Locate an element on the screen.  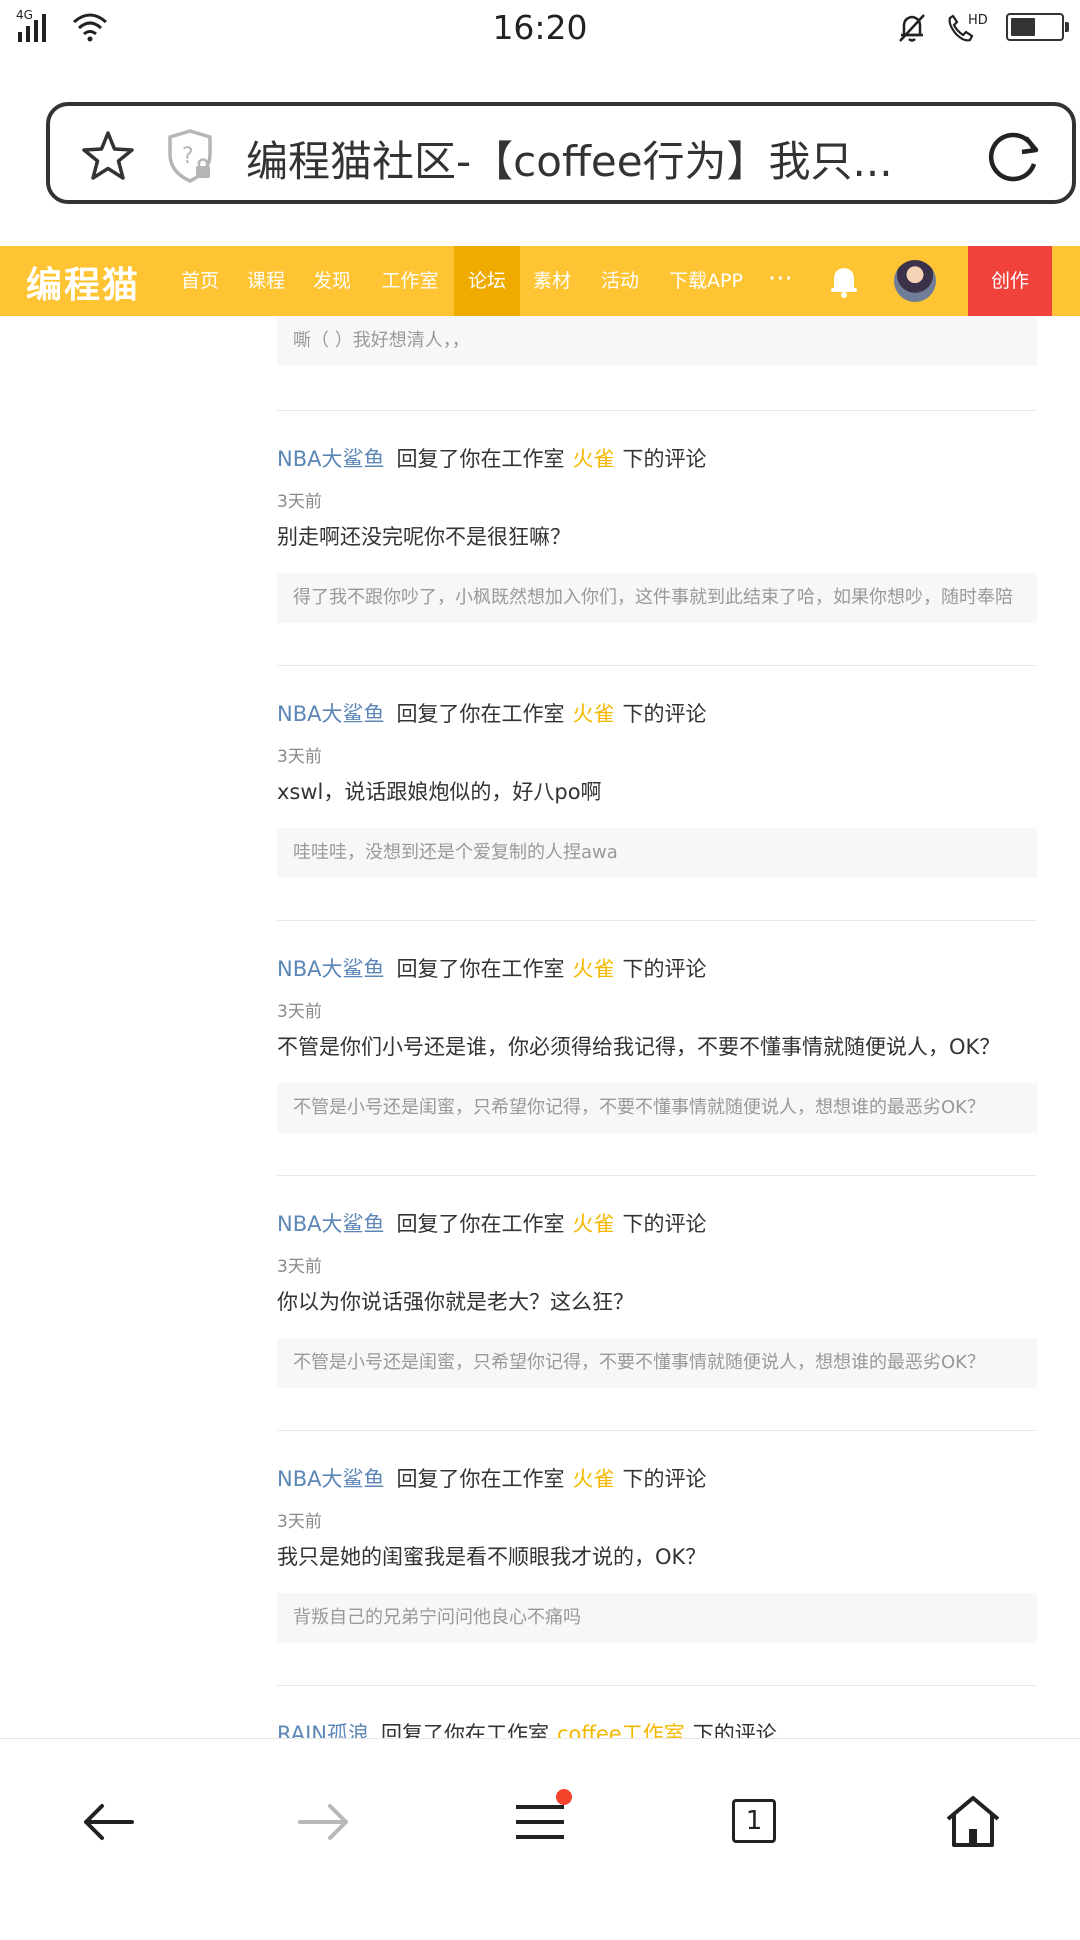
reply-message: 你以为你说话强你就是老大？这么狂？ is located at coordinates (455, 1301).